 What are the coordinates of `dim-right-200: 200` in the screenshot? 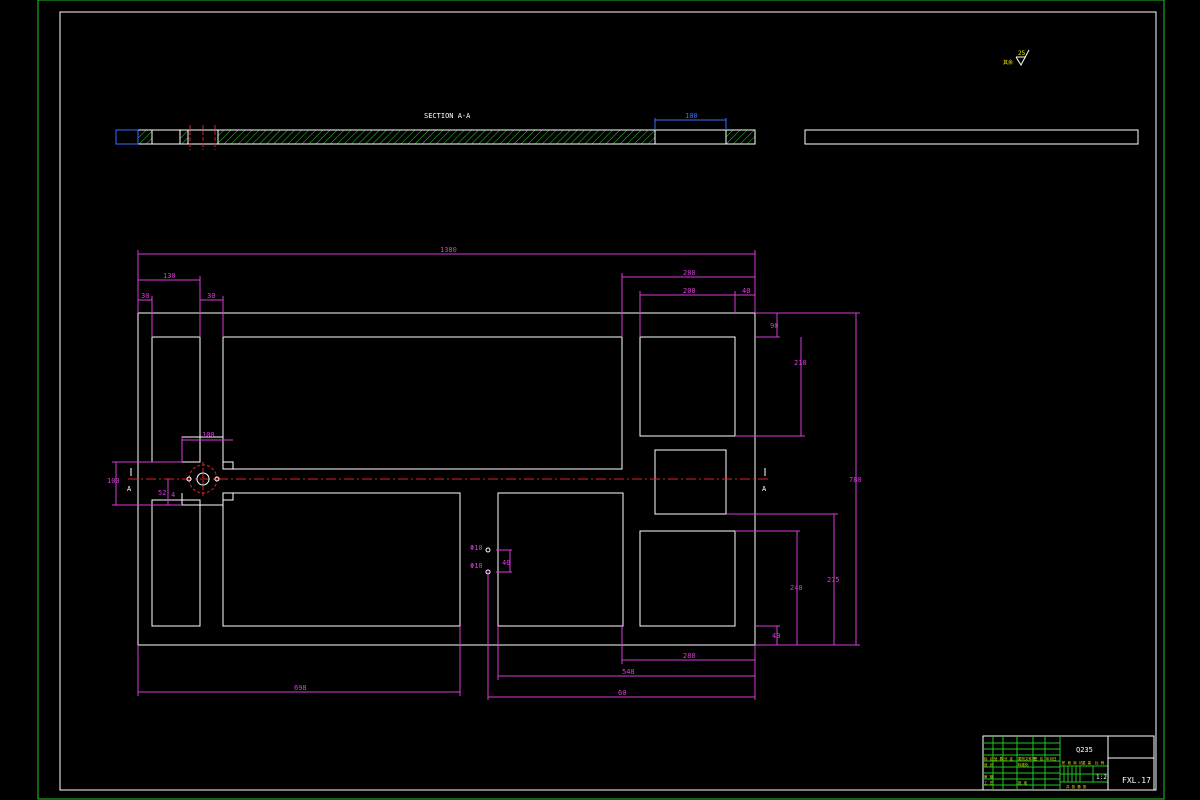 It's located at (689, 291).